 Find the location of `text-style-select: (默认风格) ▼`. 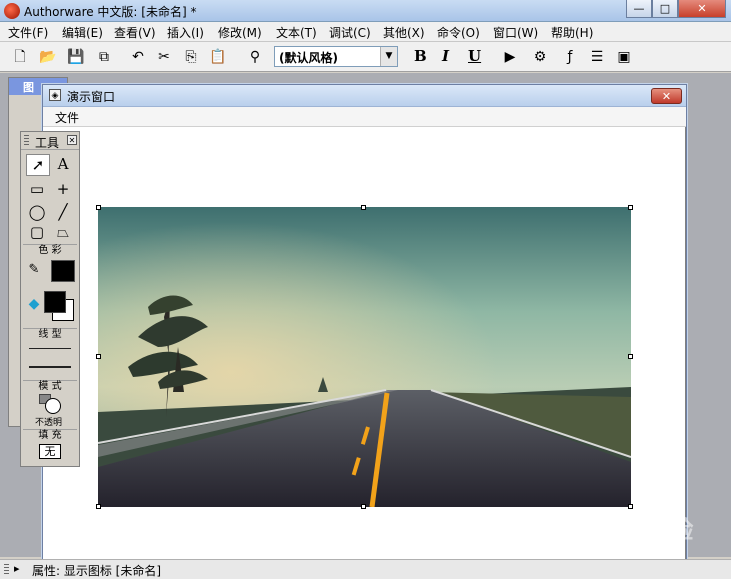

text-style-select: (默认风格) ▼ is located at coordinates (336, 56).